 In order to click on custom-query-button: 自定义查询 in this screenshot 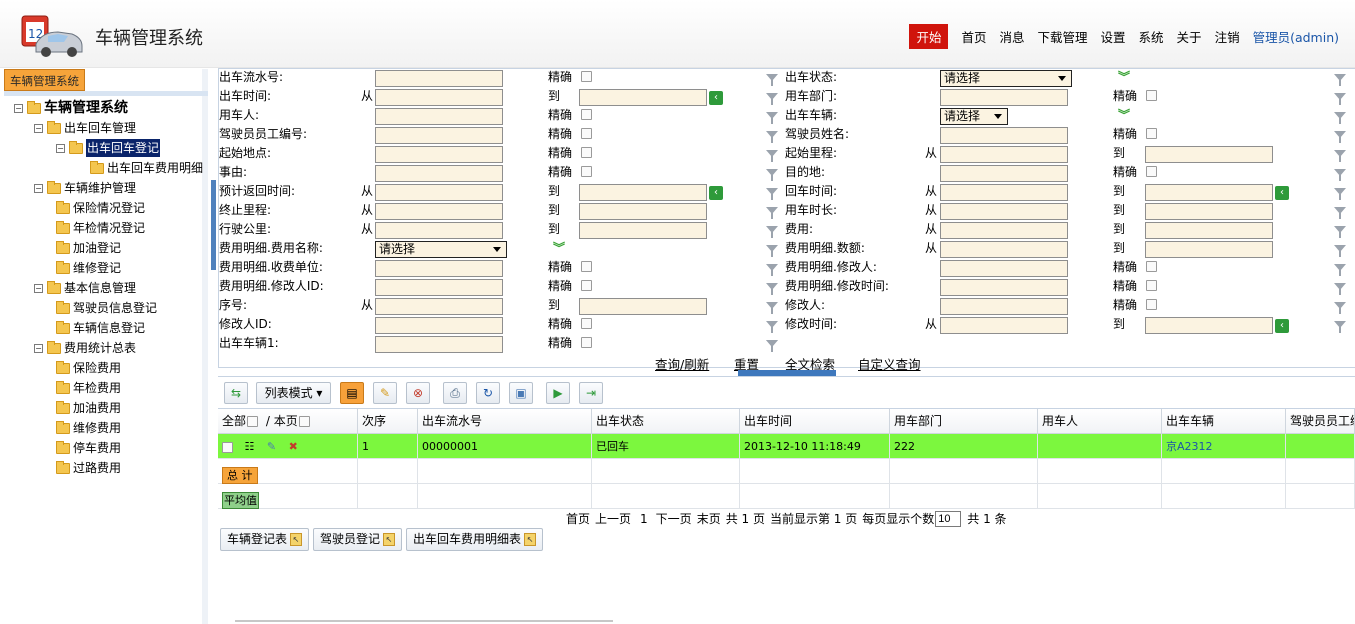, I will do `click(889, 363)`.